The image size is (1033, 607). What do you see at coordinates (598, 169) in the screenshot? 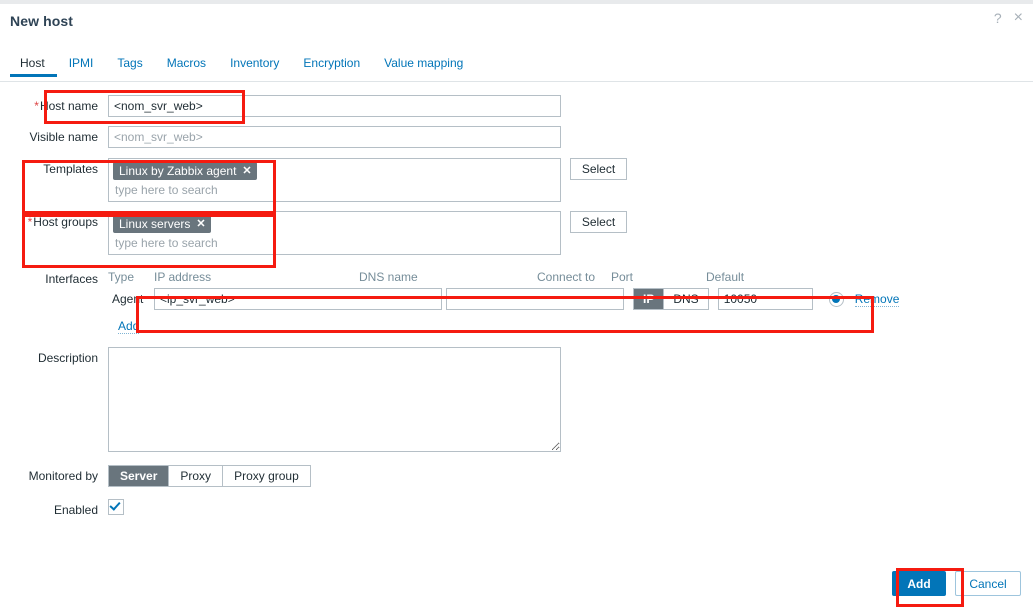
I see `templates-select-button: Select` at bounding box center [598, 169].